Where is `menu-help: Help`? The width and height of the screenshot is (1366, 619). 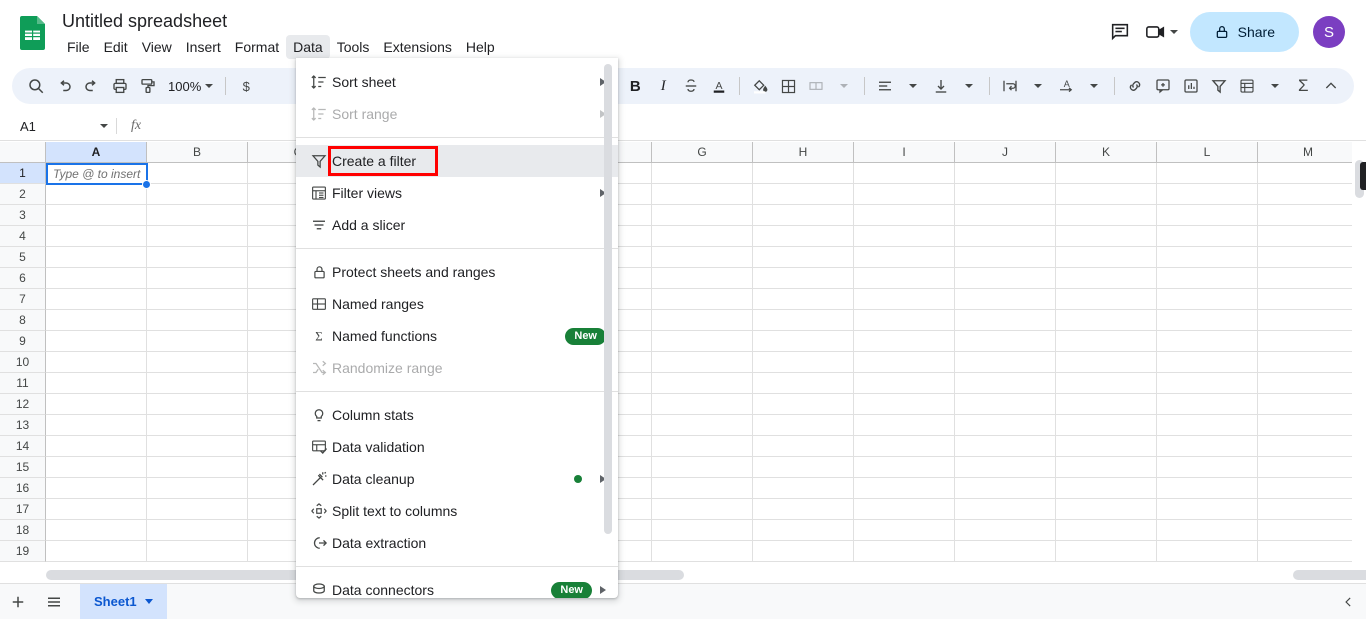 menu-help: Help is located at coordinates (480, 47).